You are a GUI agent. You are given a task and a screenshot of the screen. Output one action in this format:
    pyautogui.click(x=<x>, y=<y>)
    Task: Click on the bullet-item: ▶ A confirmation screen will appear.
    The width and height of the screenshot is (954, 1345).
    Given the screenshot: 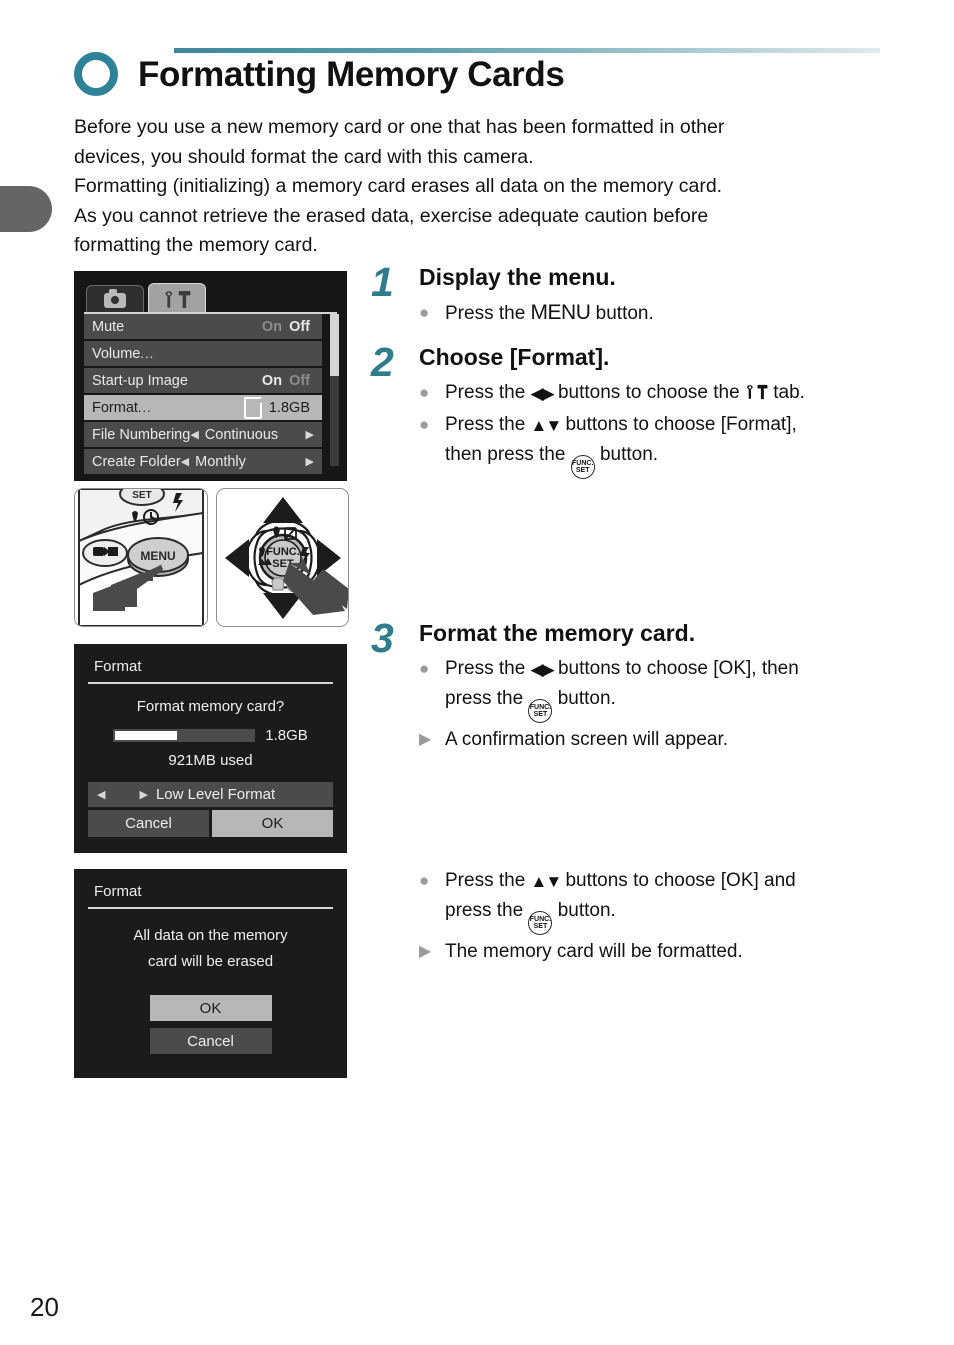 What is the action you would take?
    pyautogui.click(x=655, y=739)
    